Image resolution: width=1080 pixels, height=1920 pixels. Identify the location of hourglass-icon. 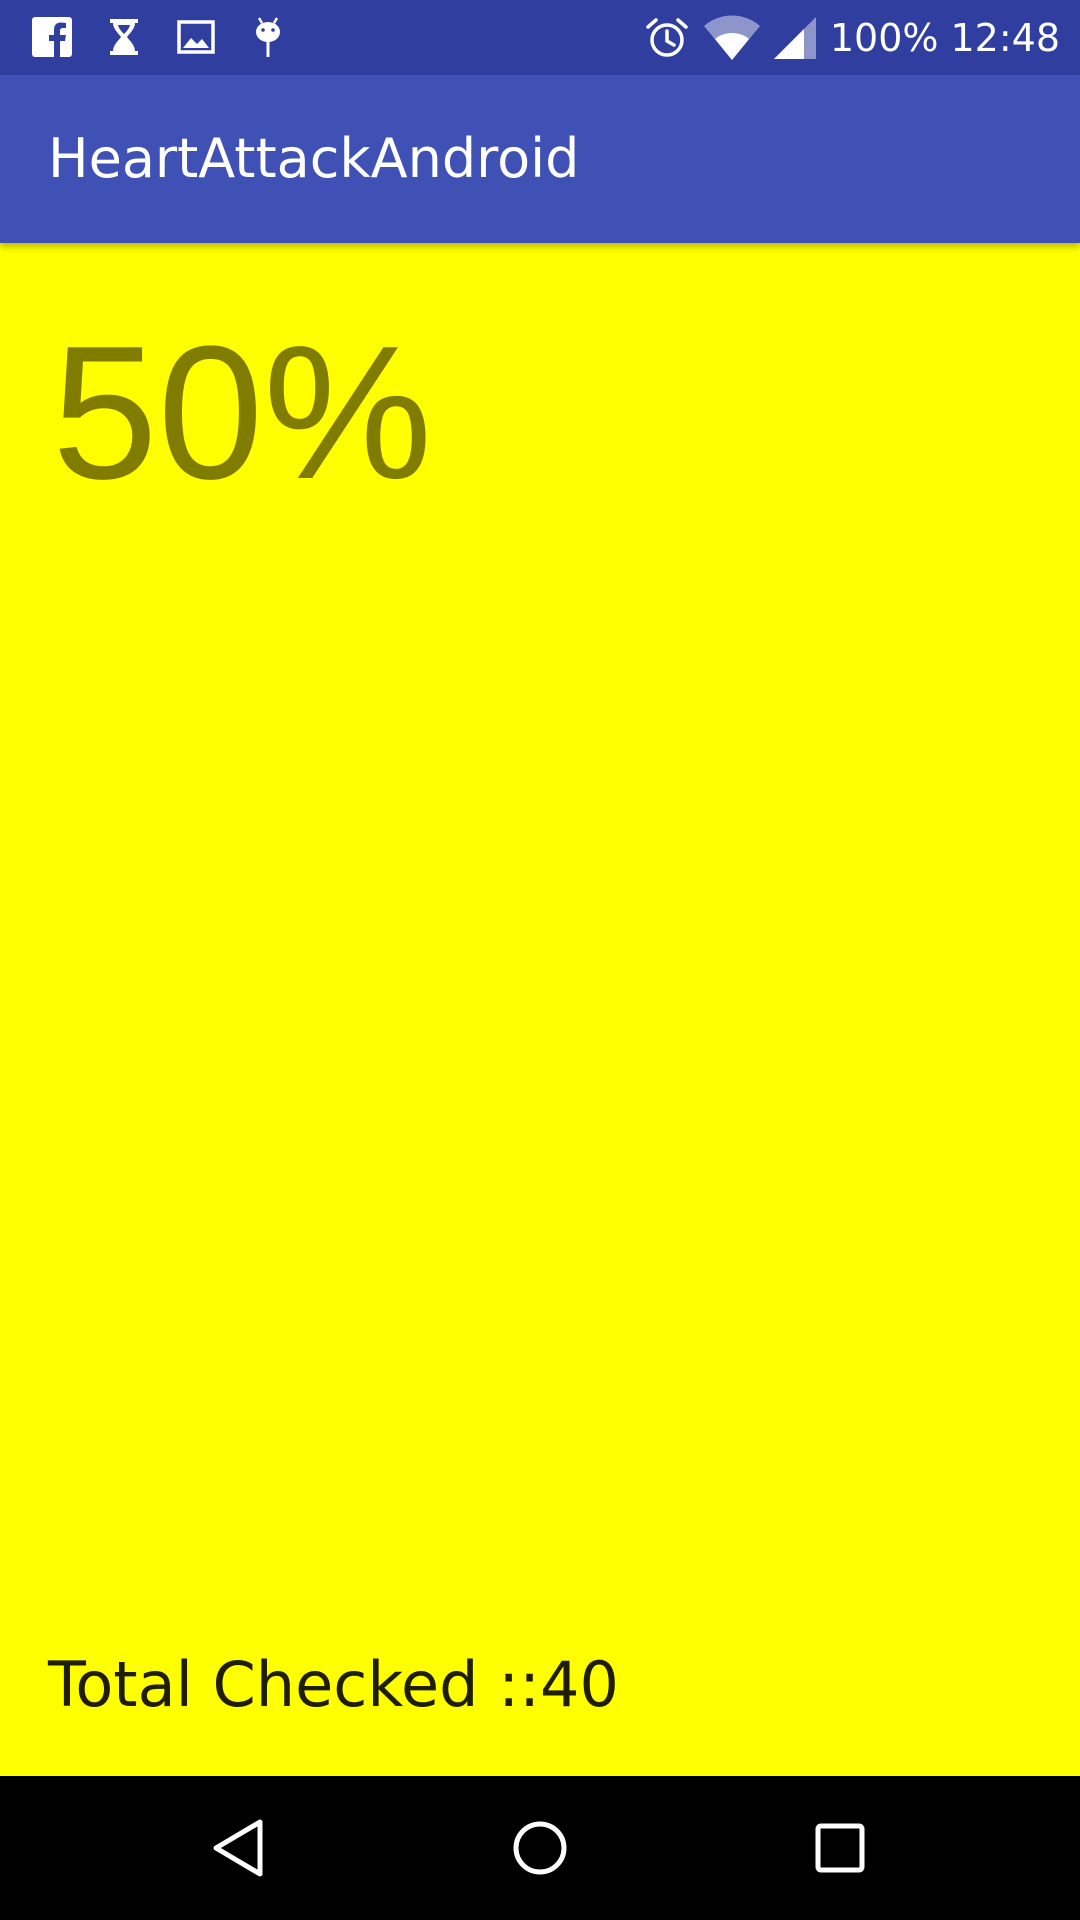
(124, 37).